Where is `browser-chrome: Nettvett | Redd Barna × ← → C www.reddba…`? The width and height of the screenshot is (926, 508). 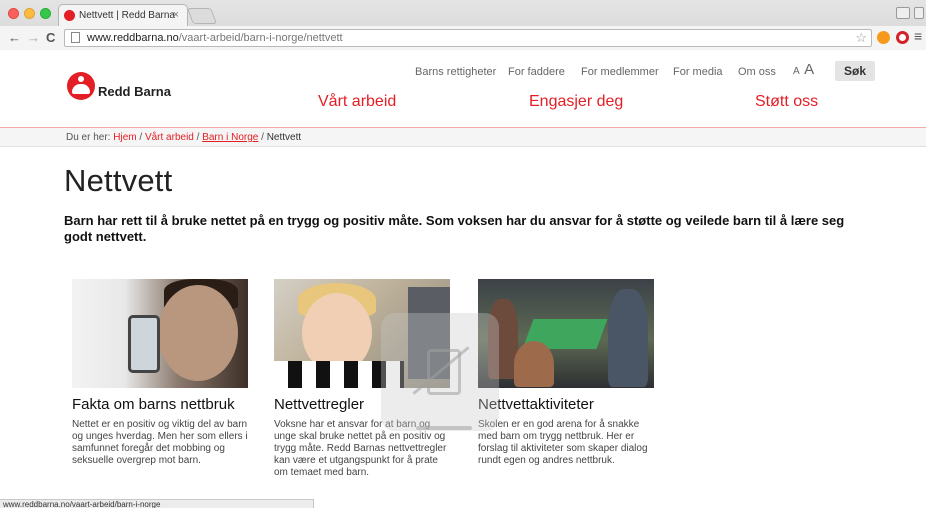 browser-chrome: Nettvett | Redd Barna × ← → C www.reddba… is located at coordinates (463, 25).